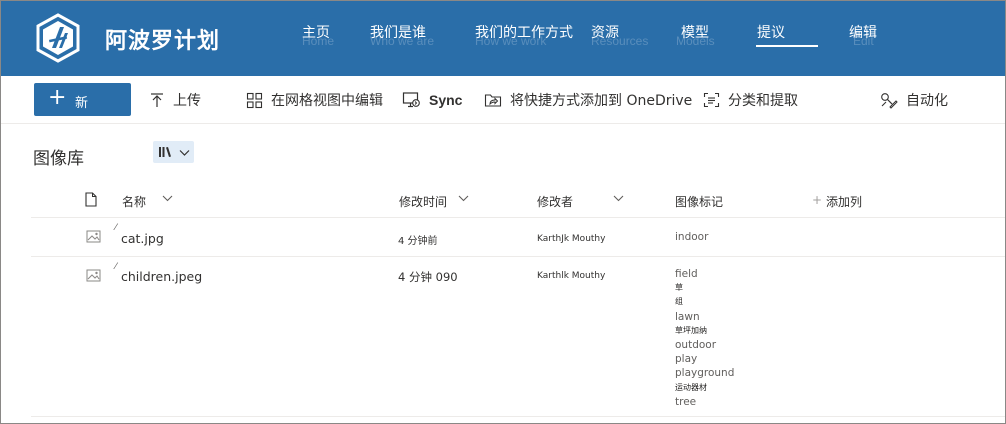  Describe the element at coordinates (493, 100) in the screenshot. I see `shortcut-icon` at that location.